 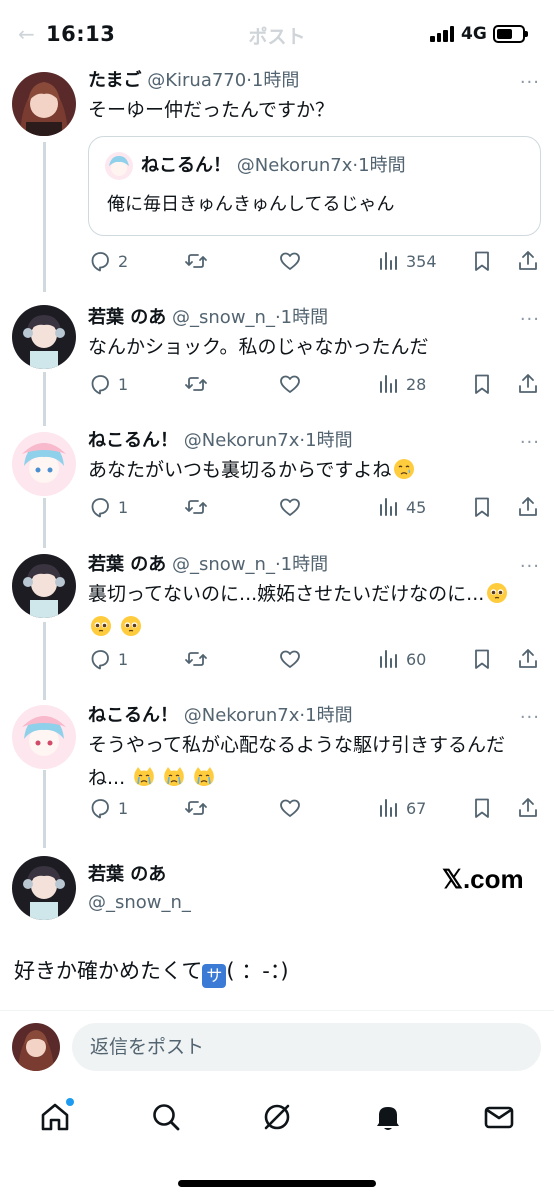 I want to click on nav-home, so click(x=56, y=1116).